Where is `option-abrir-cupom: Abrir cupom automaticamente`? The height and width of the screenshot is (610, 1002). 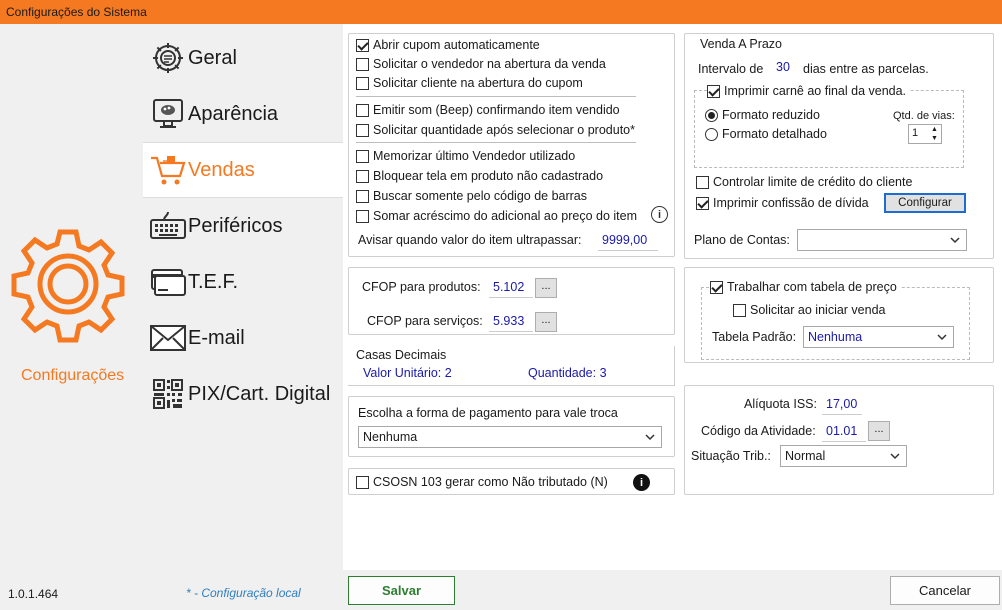
option-abrir-cupom: Abrir cupom automaticamente is located at coordinates (448, 45).